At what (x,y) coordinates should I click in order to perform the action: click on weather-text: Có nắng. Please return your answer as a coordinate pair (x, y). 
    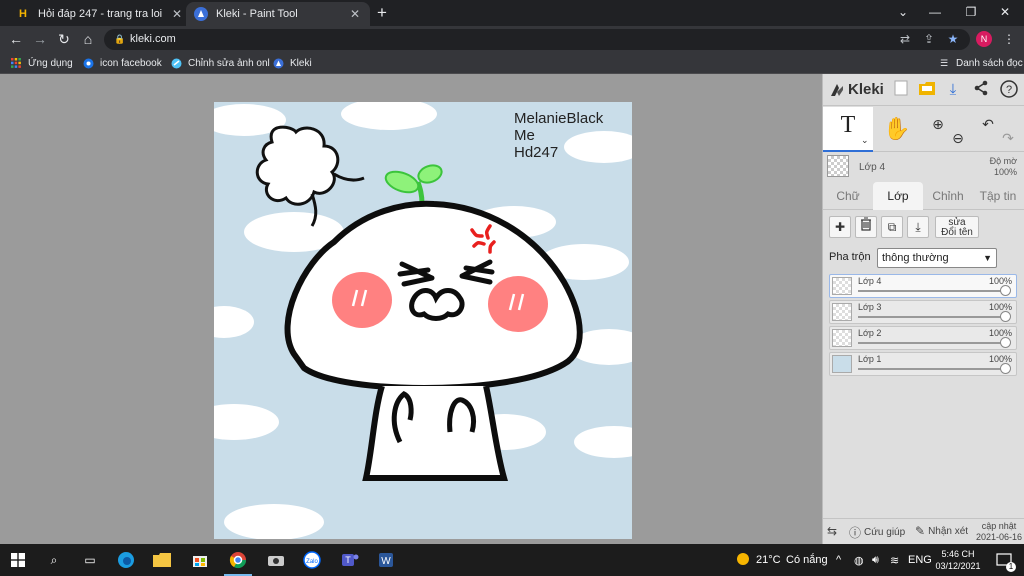
    Looking at the image, I should click on (807, 560).